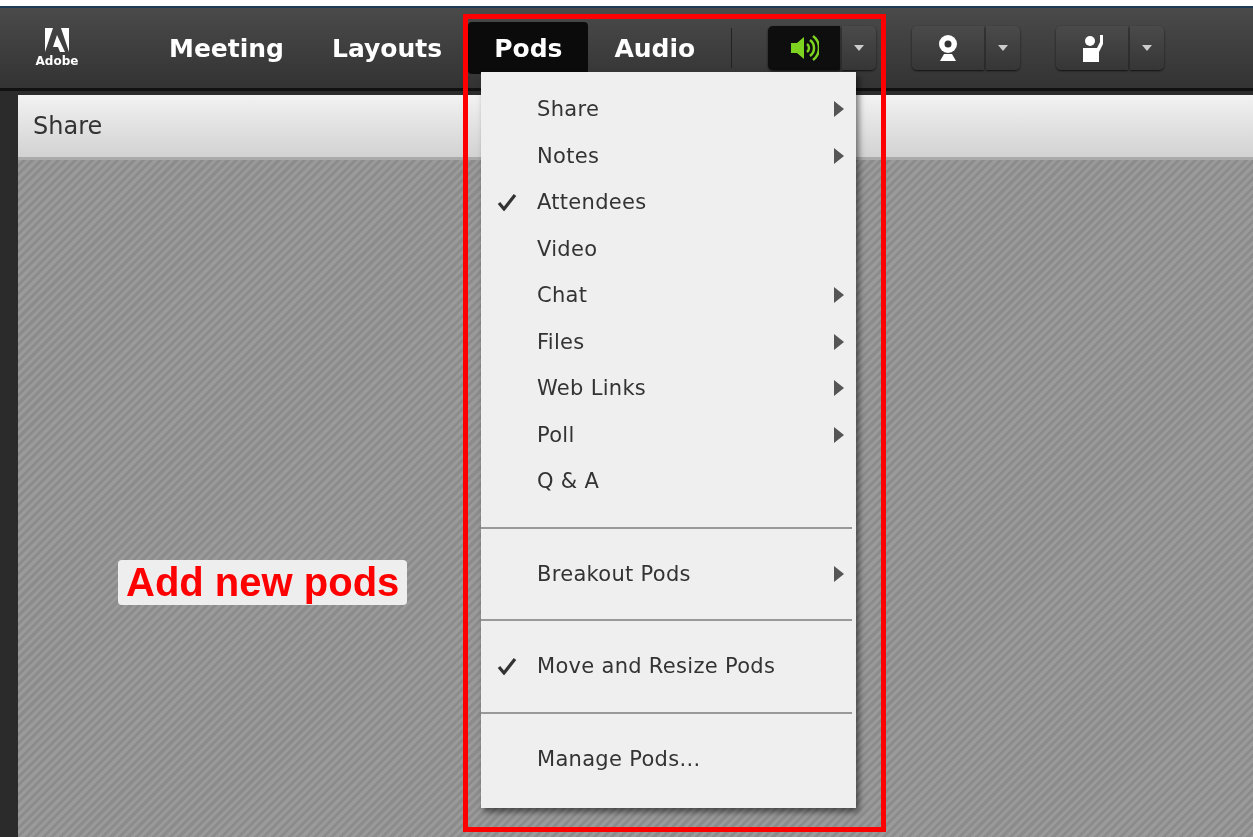  What do you see at coordinates (668, 341) in the screenshot?
I see `menu-option: Files` at bounding box center [668, 341].